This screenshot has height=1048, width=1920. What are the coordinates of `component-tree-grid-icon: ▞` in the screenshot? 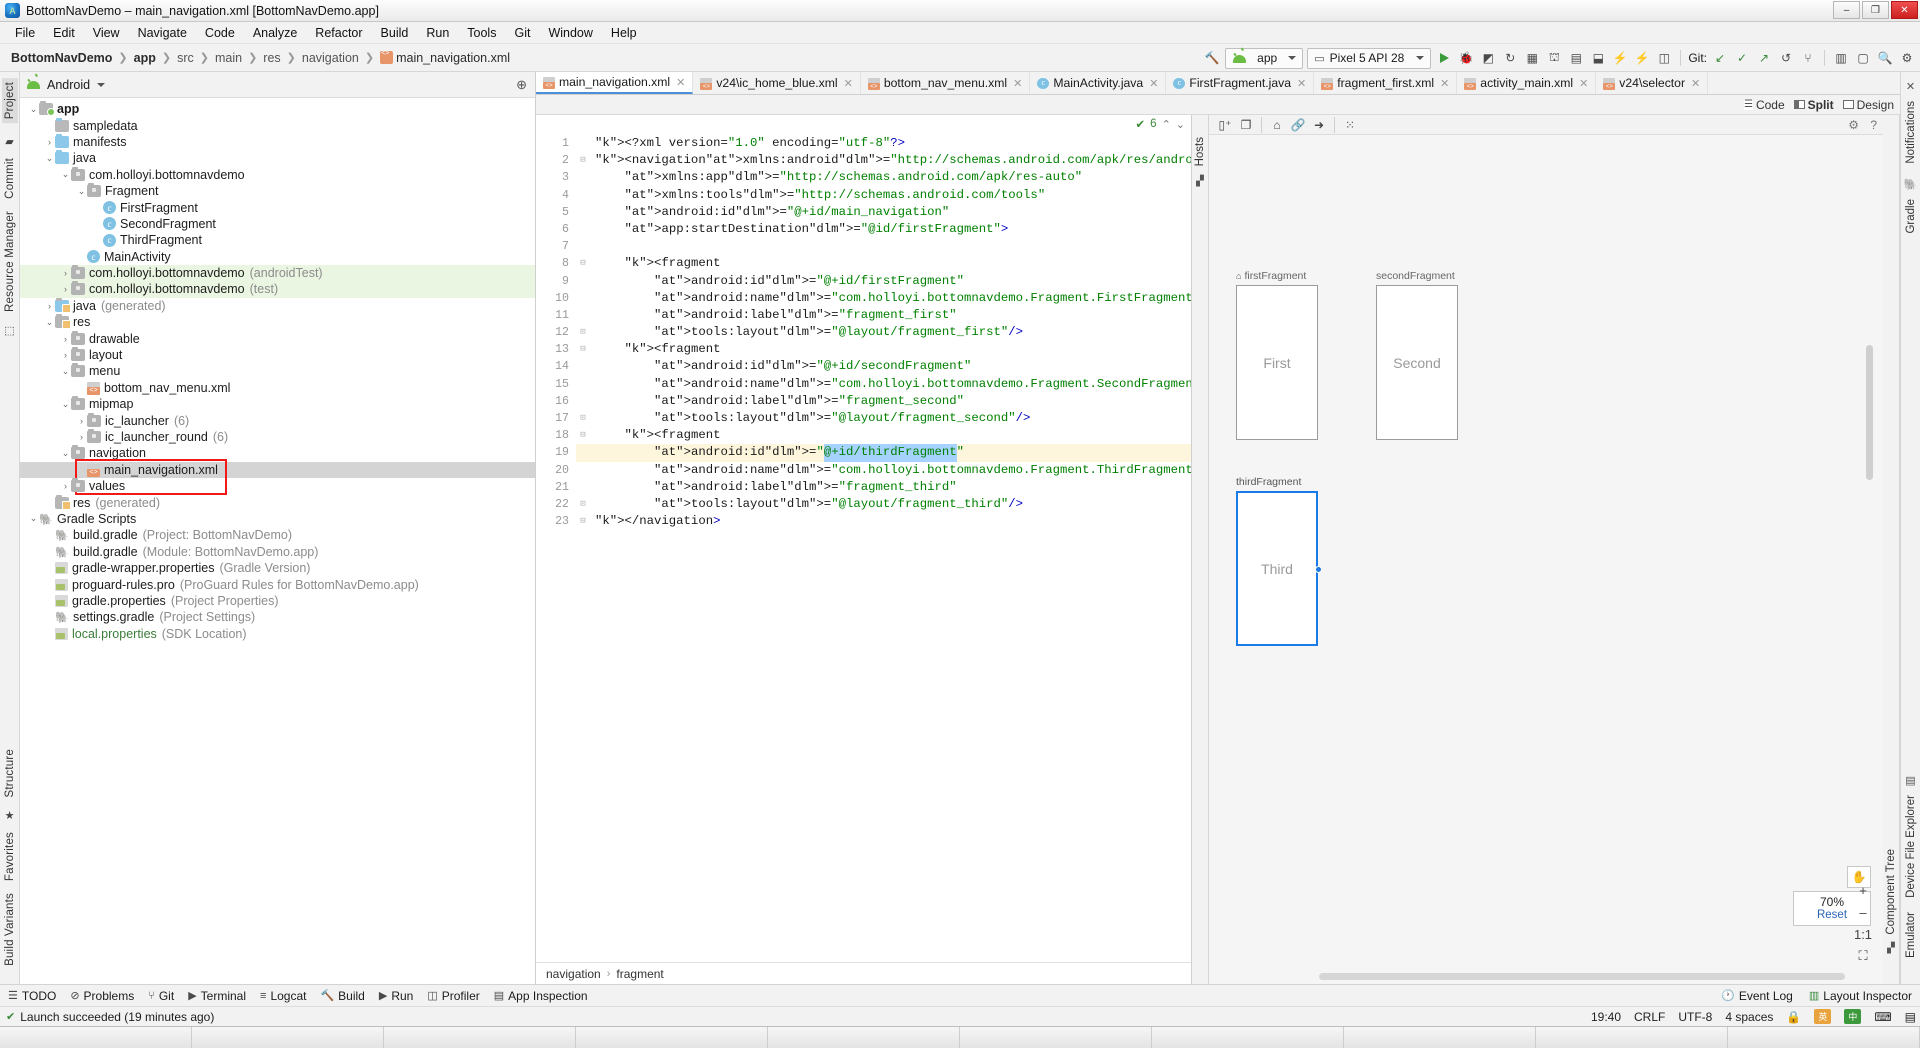 It's located at (1891, 948).